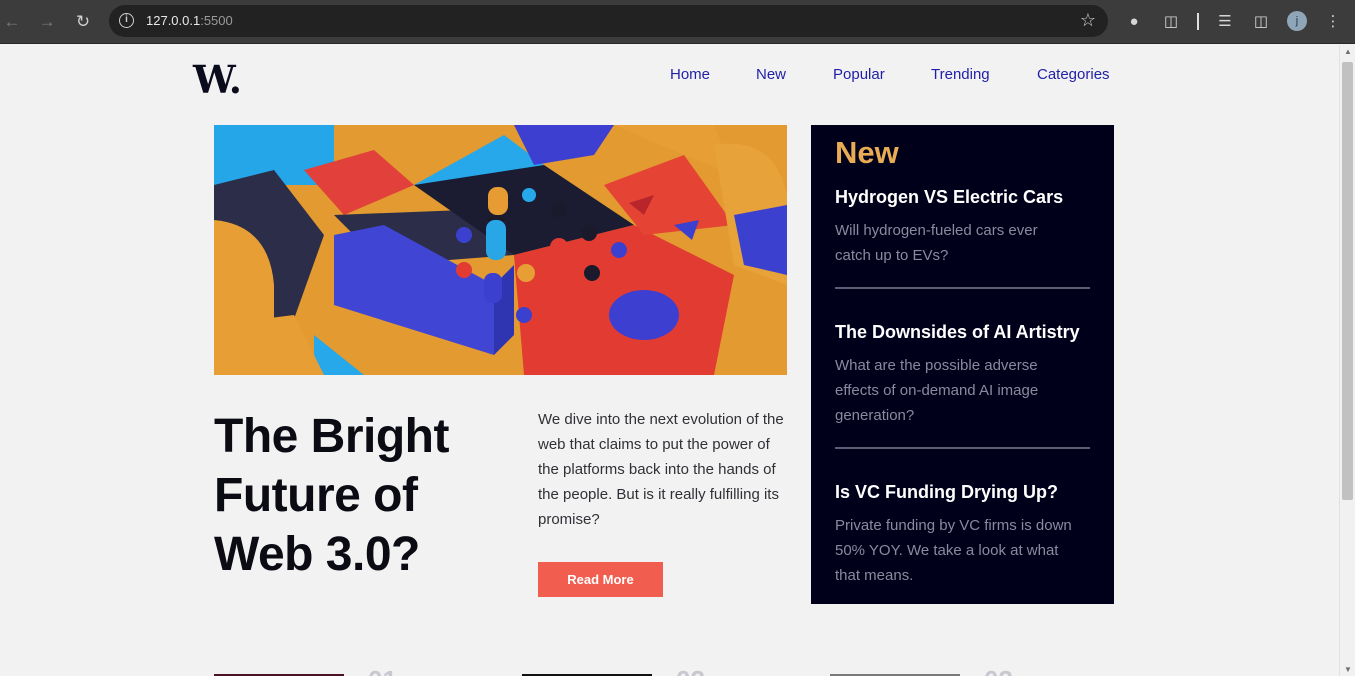  What do you see at coordinates (83, 22) in the screenshot?
I see `reload-icon: ↻` at bounding box center [83, 22].